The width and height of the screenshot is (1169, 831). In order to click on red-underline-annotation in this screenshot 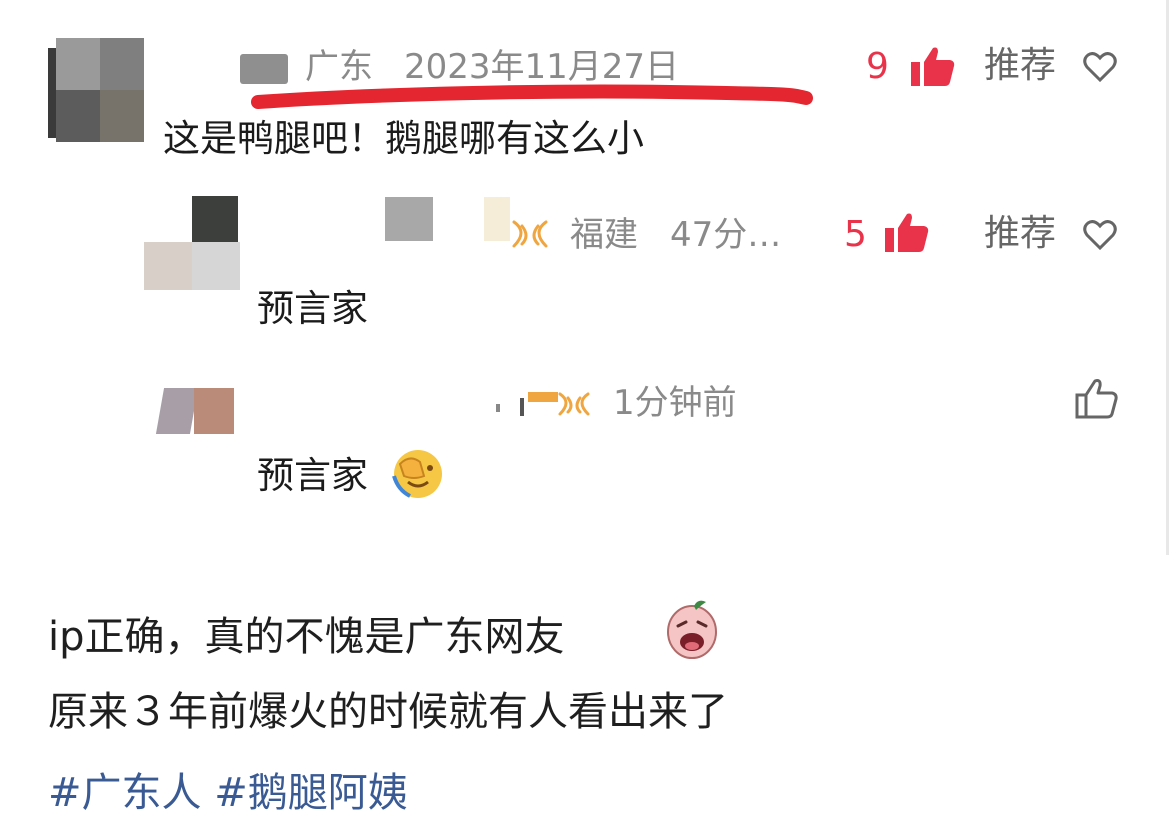, I will do `click(532, 96)`.